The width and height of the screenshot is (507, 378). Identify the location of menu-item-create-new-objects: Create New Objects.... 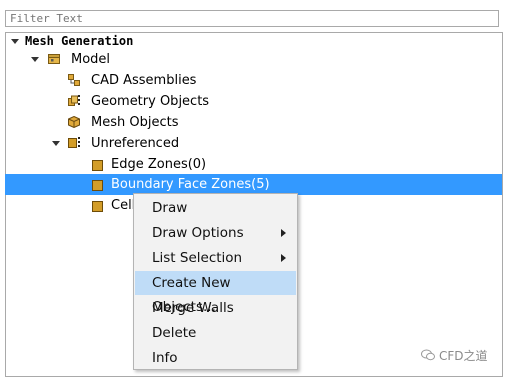
(215, 293).